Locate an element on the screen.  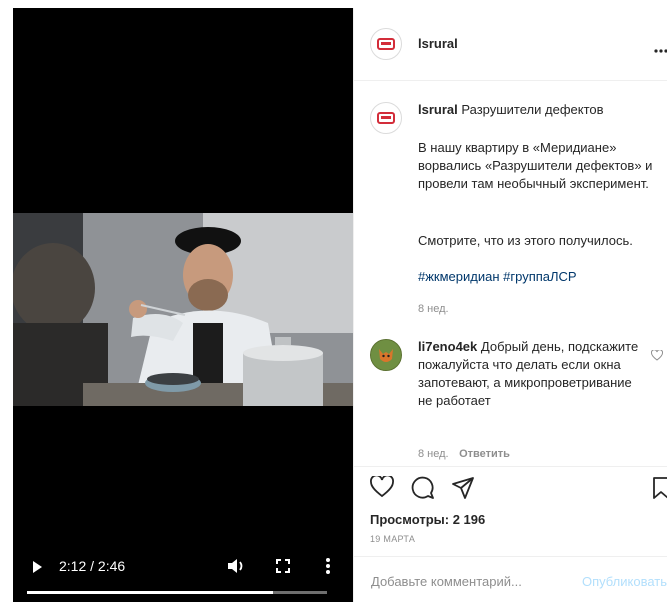
reply-button: Ответить is located at coordinates (484, 454).